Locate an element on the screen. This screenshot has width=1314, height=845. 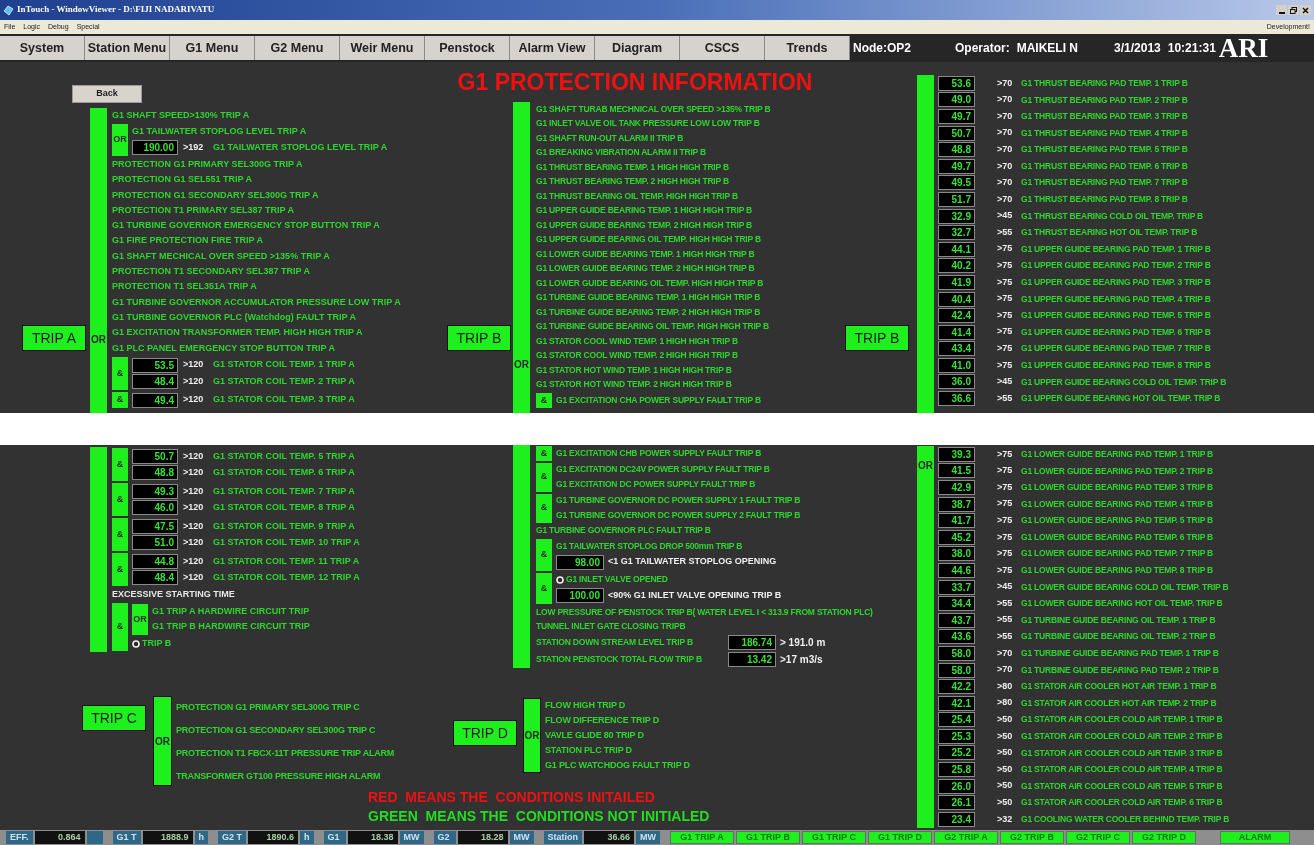
condition-label: G1 STATOR AIR COOLER COLD AIR TEMP. 3 TRIP B is located at coordinates (1122, 753).